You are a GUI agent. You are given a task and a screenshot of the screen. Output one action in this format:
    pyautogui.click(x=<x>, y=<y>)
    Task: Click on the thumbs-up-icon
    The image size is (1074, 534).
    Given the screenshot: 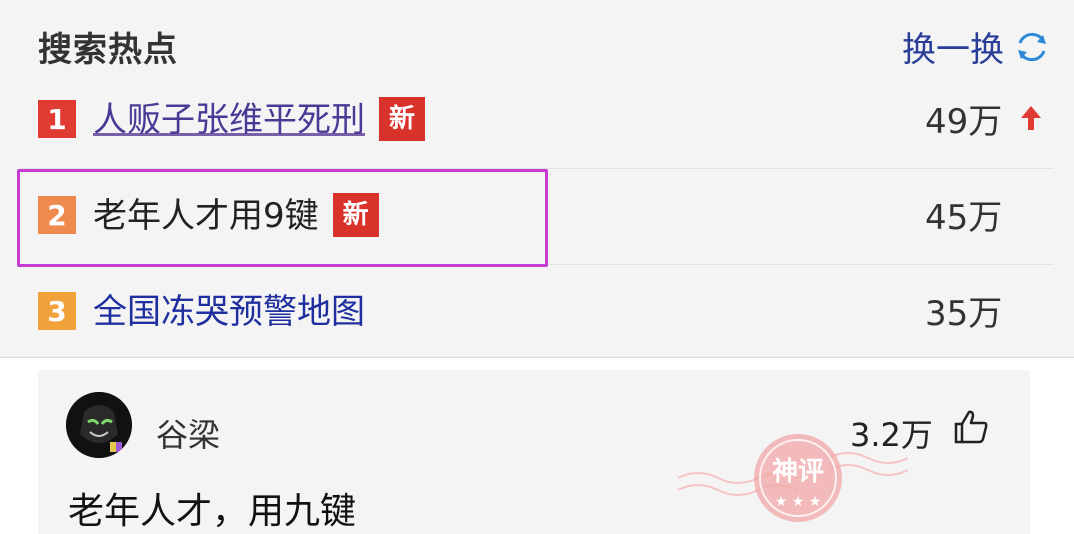 What is the action you would take?
    pyautogui.click(x=971, y=427)
    